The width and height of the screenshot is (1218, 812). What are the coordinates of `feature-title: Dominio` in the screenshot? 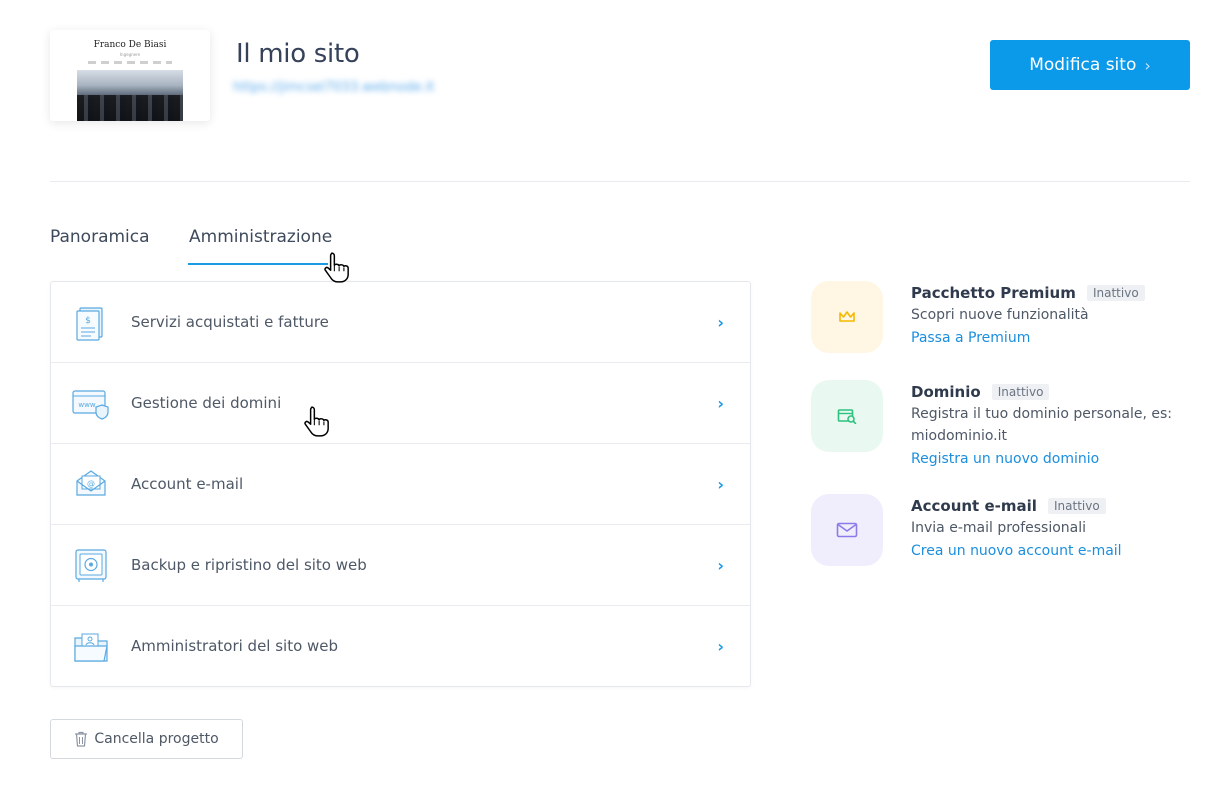 It's located at (946, 392).